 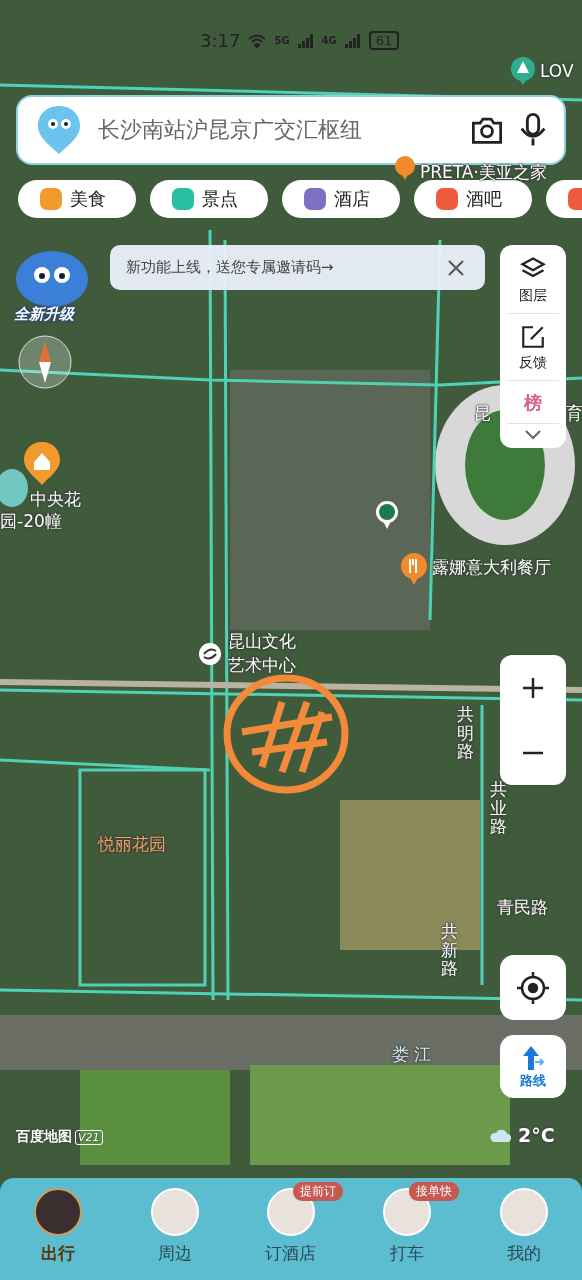 I want to click on plus-icon, so click(x=533, y=687).